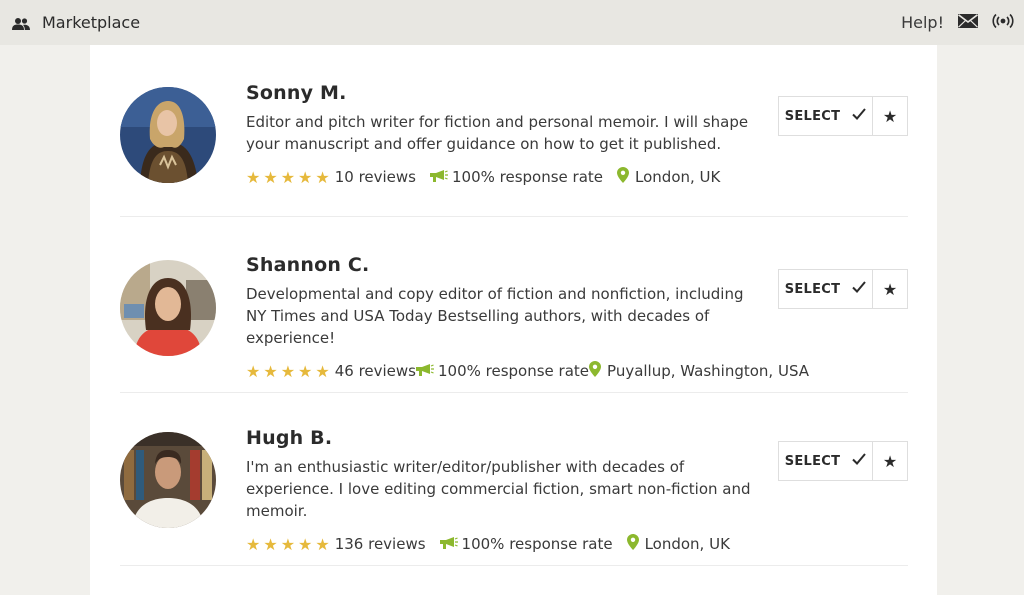  I want to click on broadcast-icon, so click(1003, 23).